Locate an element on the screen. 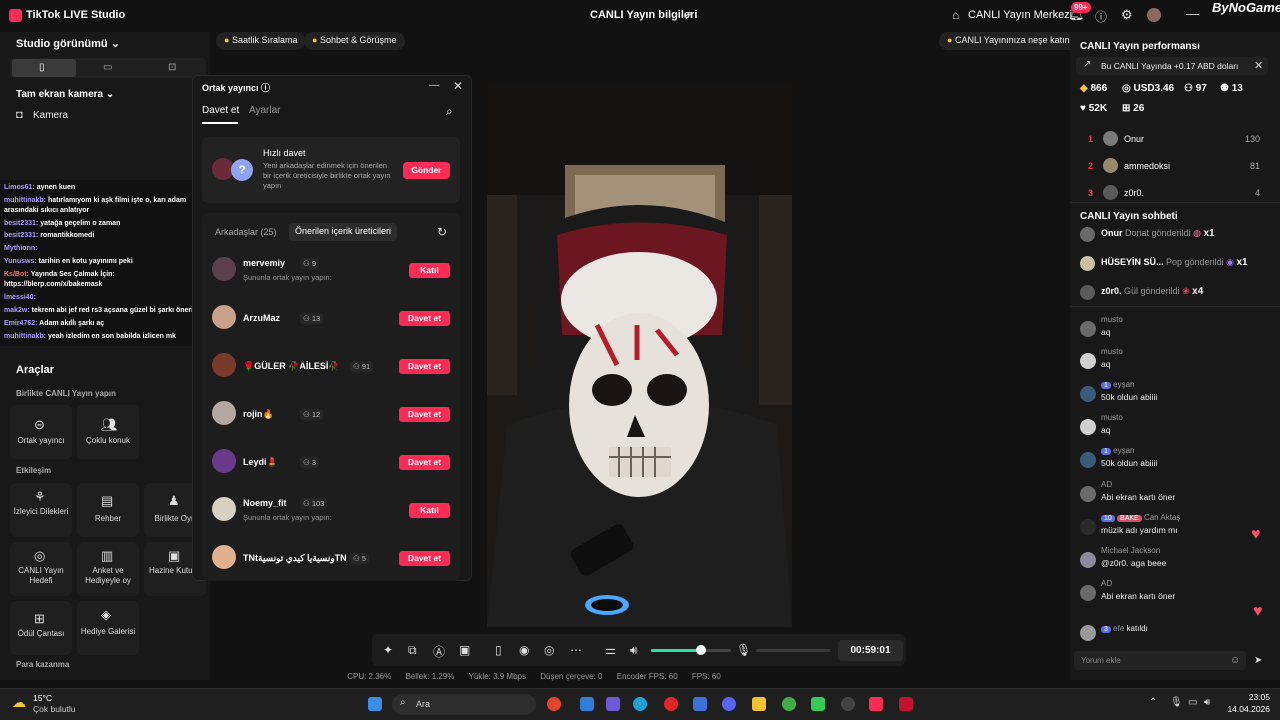 This screenshot has width=1280, height=720. taskbar-search is located at coordinates (464, 704).